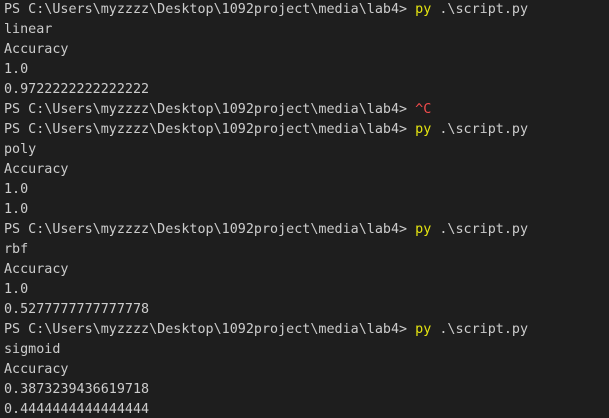 This screenshot has height=418, width=609. What do you see at coordinates (77, 309) in the screenshot?
I see `terminal-output-line: 0.5277777777777778` at bounding box center [77, 309].